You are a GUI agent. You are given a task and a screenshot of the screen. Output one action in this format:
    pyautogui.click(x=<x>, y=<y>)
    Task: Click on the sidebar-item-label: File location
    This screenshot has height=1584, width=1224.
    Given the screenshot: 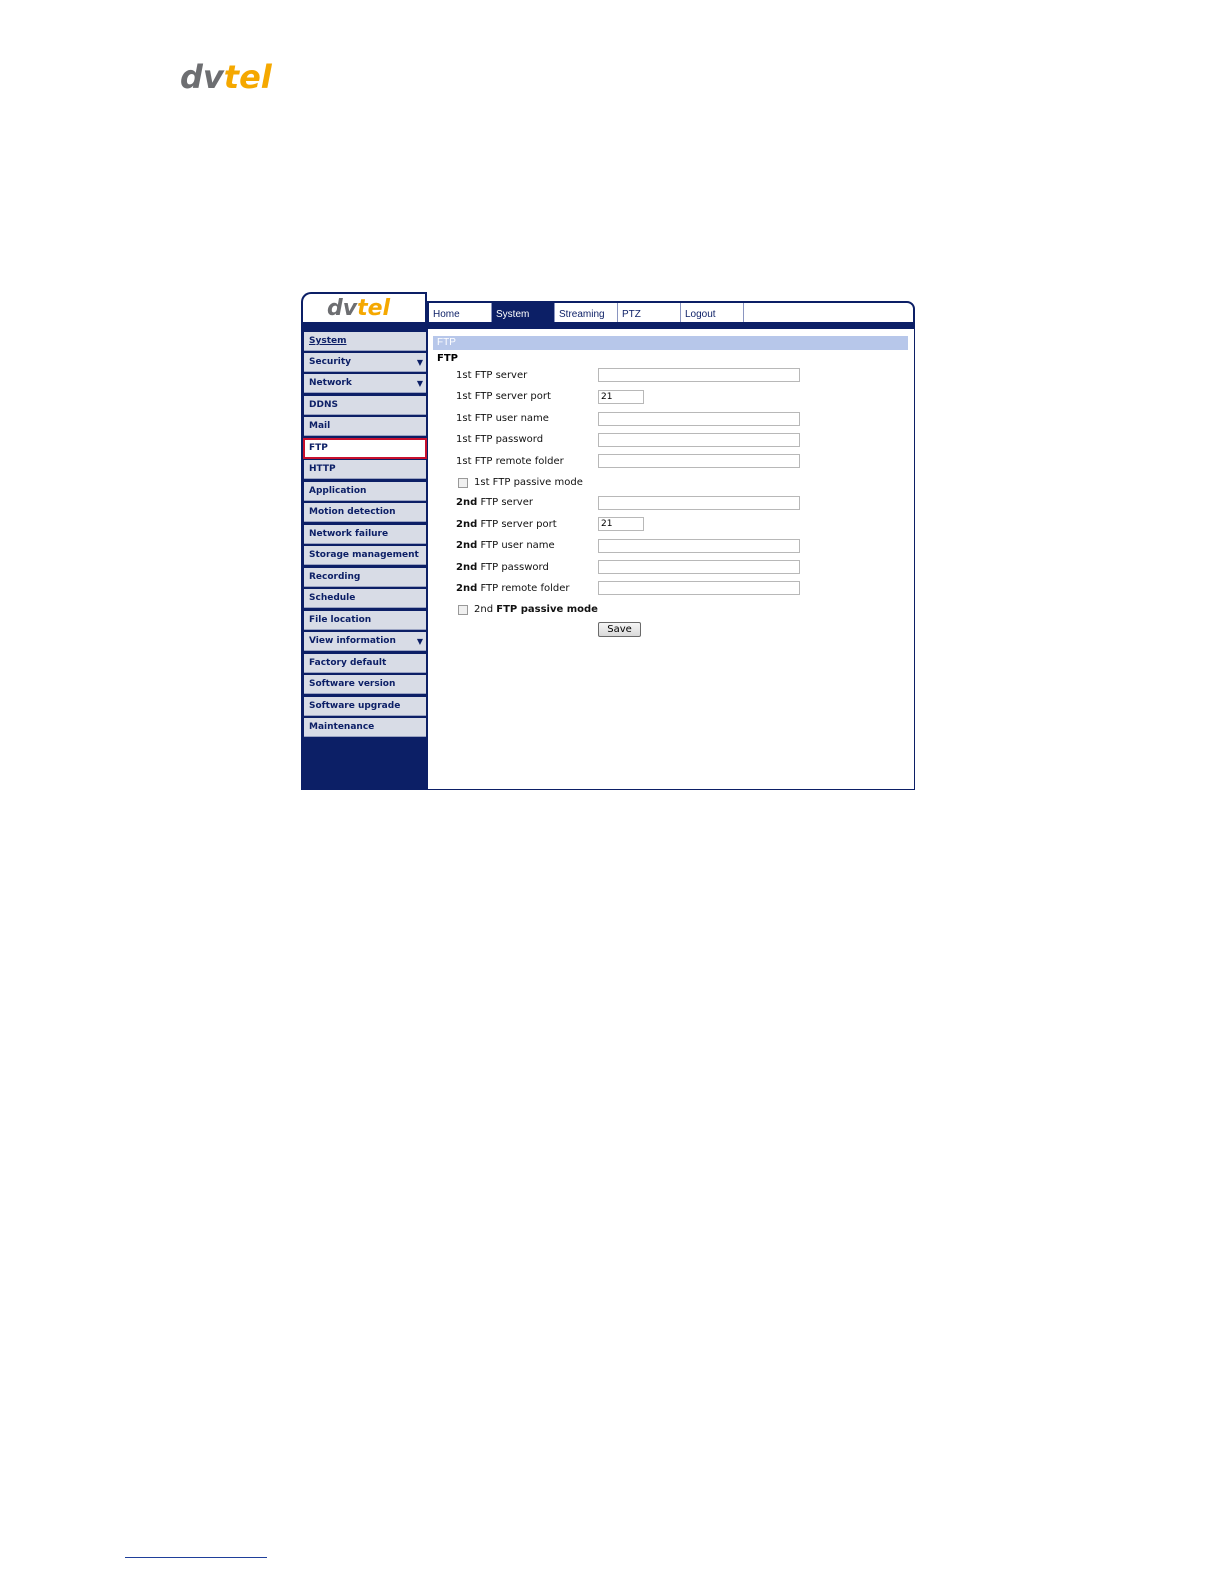 What is the action you would take?
    pyautogui.click(x=340, y=620)
    